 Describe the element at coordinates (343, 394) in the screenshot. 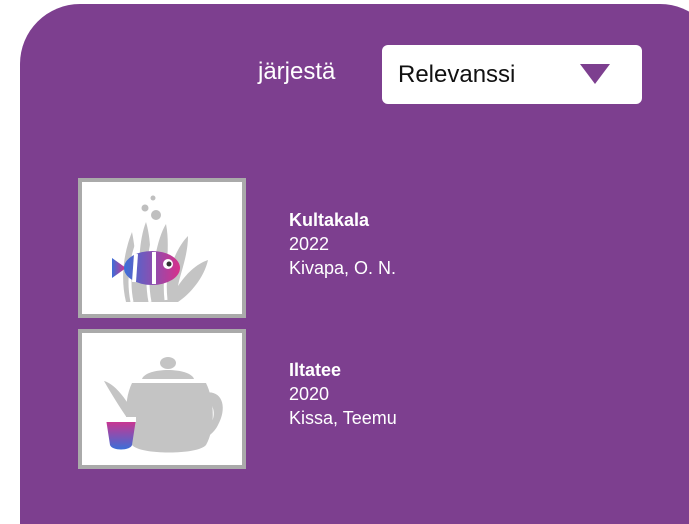

I see `result-info-2: Iltatee 2020 Kissa, Teemu` at that location.